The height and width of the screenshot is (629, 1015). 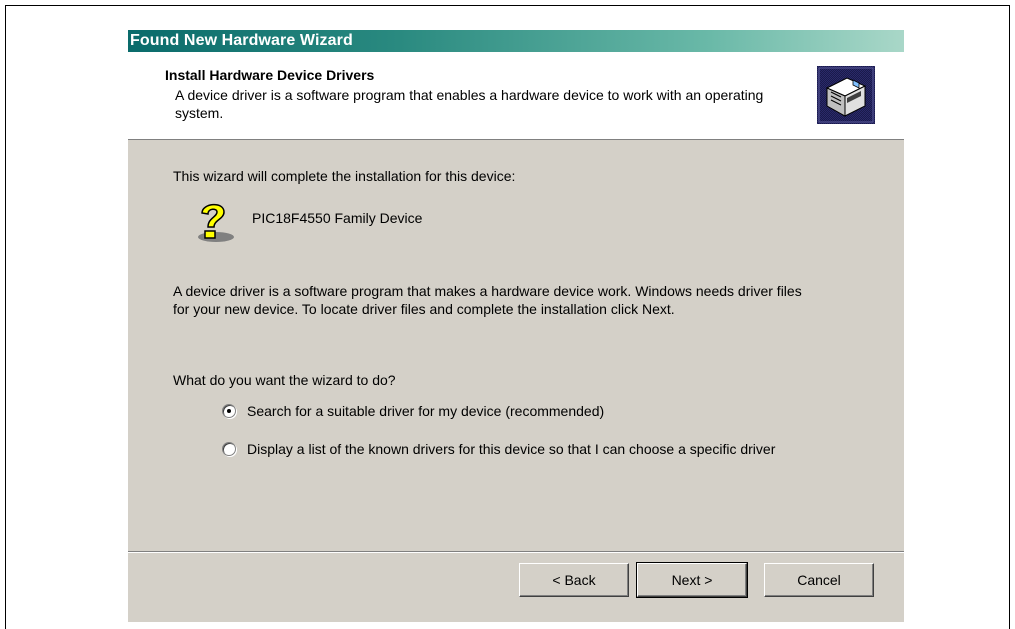 What do you see at coordinates (516, 552) in the screenshot?
I see `footer-separator` at bounding box center [516, 552].